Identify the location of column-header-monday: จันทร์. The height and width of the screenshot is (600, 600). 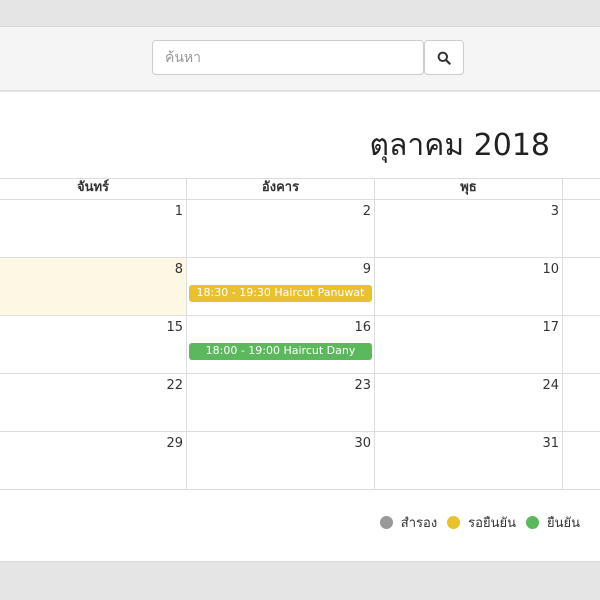
(93, 187).